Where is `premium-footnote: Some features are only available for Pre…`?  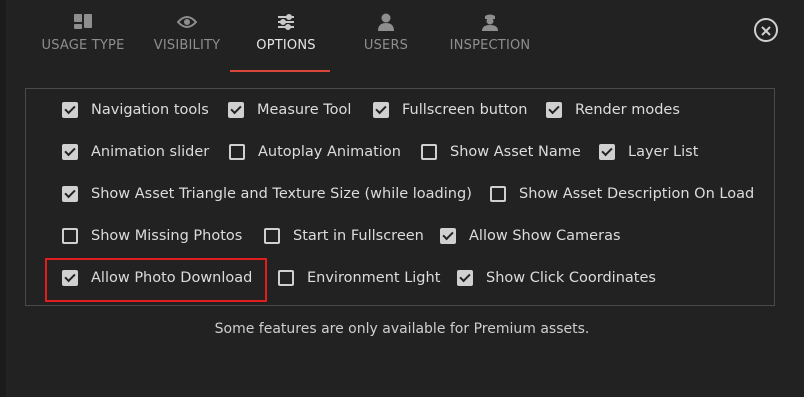 premium-footnote: Some features are only available for Pre… is located at coordinates (402, 329).